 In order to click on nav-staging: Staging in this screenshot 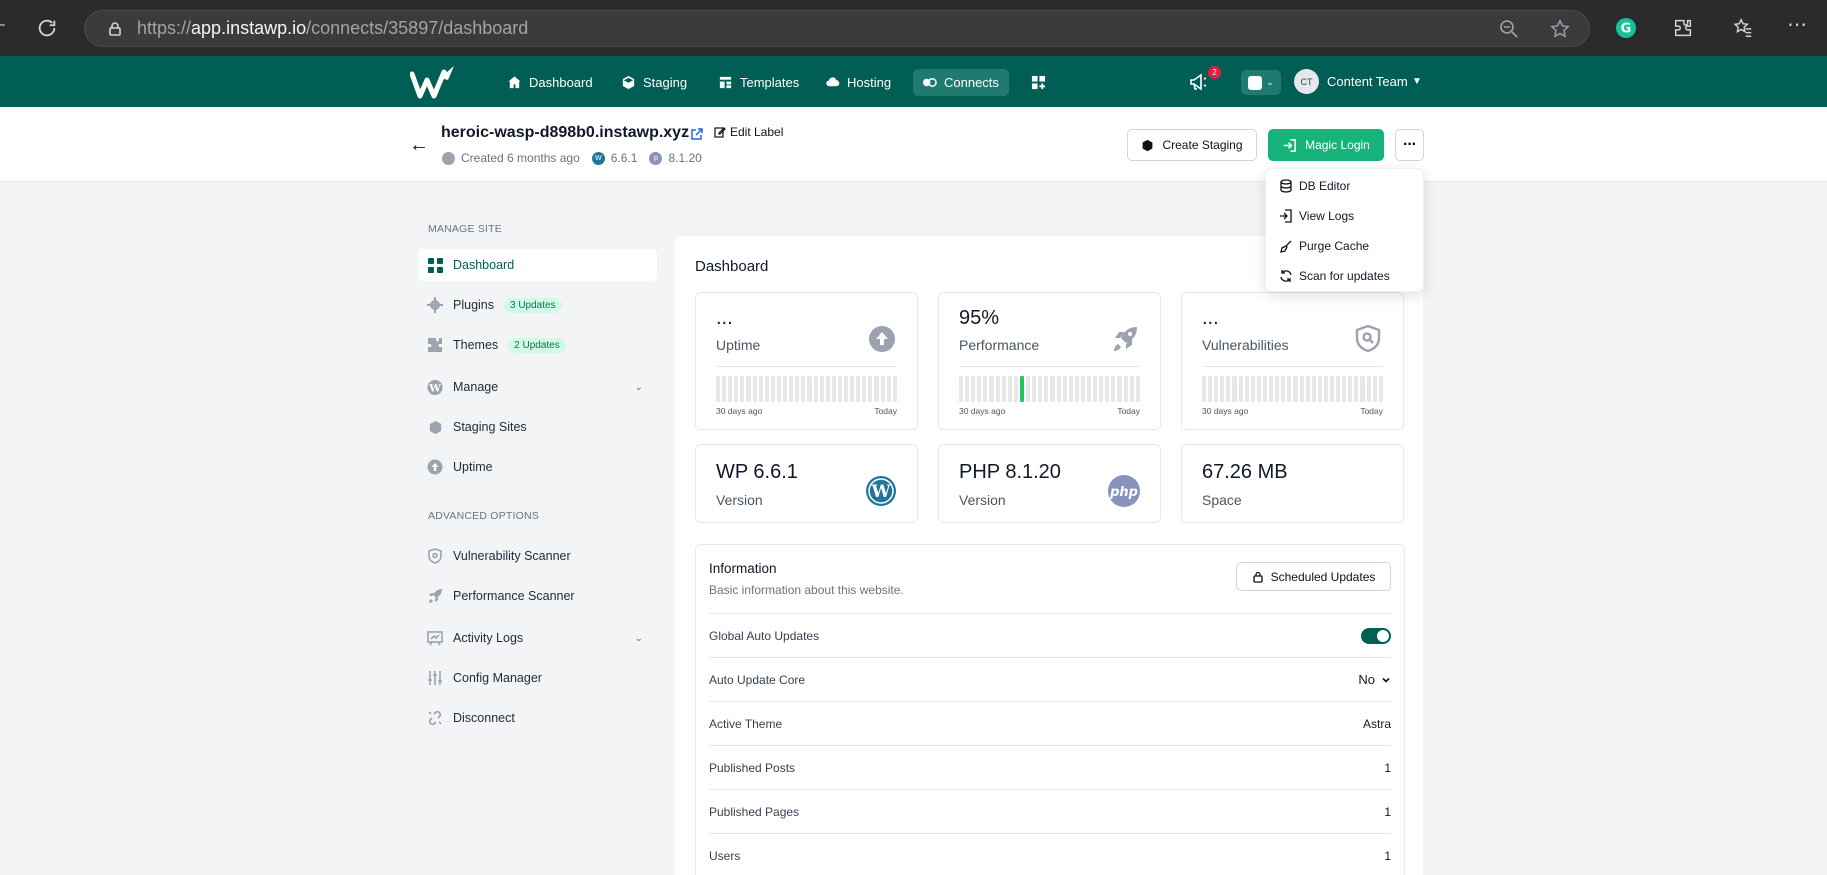, I will do `click(654, 82)`.